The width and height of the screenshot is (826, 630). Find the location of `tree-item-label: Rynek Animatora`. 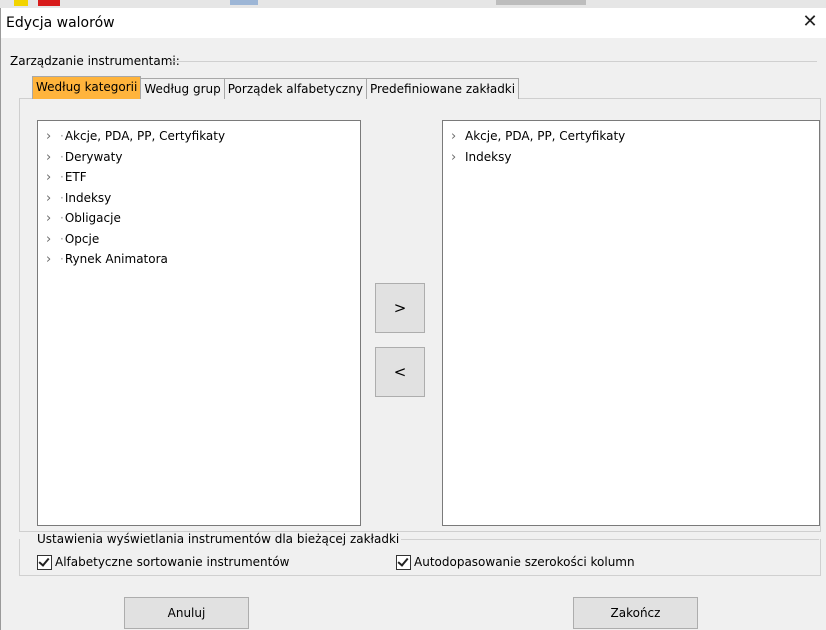

tree-item-label: Rynek Animatora is located at coordinates (116, 259).